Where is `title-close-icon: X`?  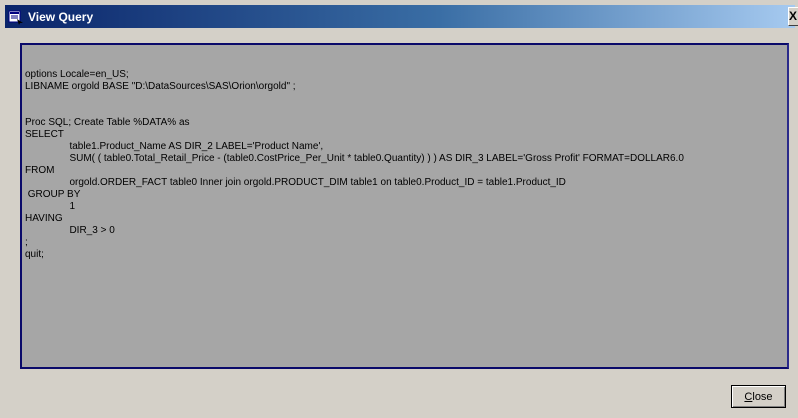
title-close-icon: X is located at coordinates (793, 16).